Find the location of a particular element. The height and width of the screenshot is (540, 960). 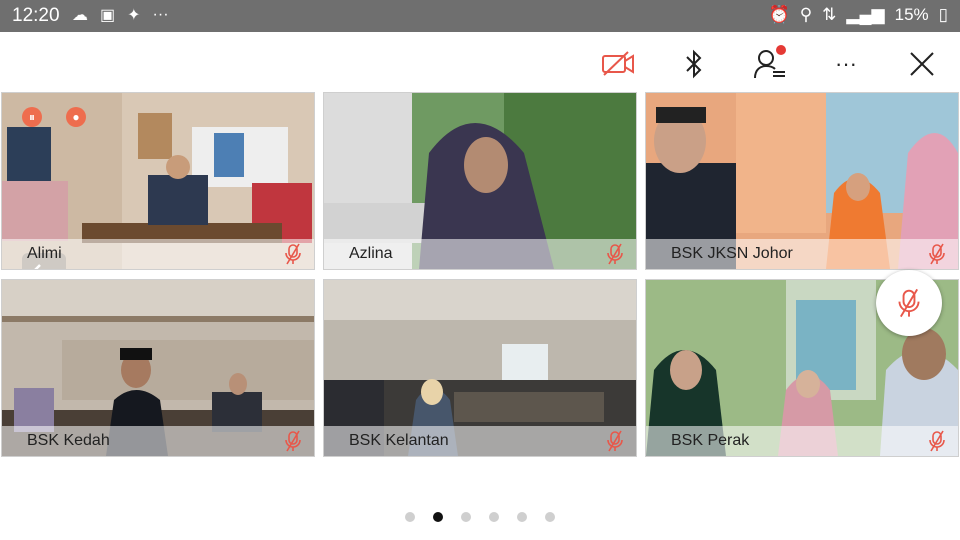

close-button is located at coordinates (922, 64).